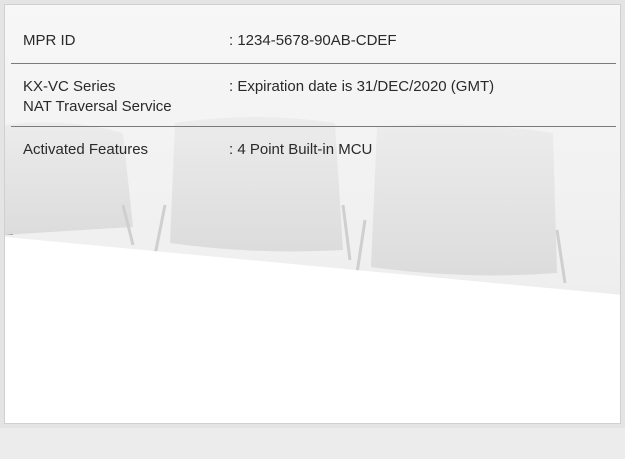  I want to click on mpr-id-row: MPR ID : 1234-5678-90AB-CDEF, so click(313, 41).